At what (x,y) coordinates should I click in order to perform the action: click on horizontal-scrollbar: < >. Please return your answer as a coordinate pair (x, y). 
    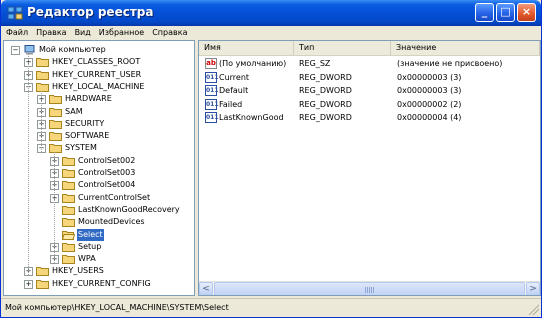
    Looking at the image, I should click on (369, 288).